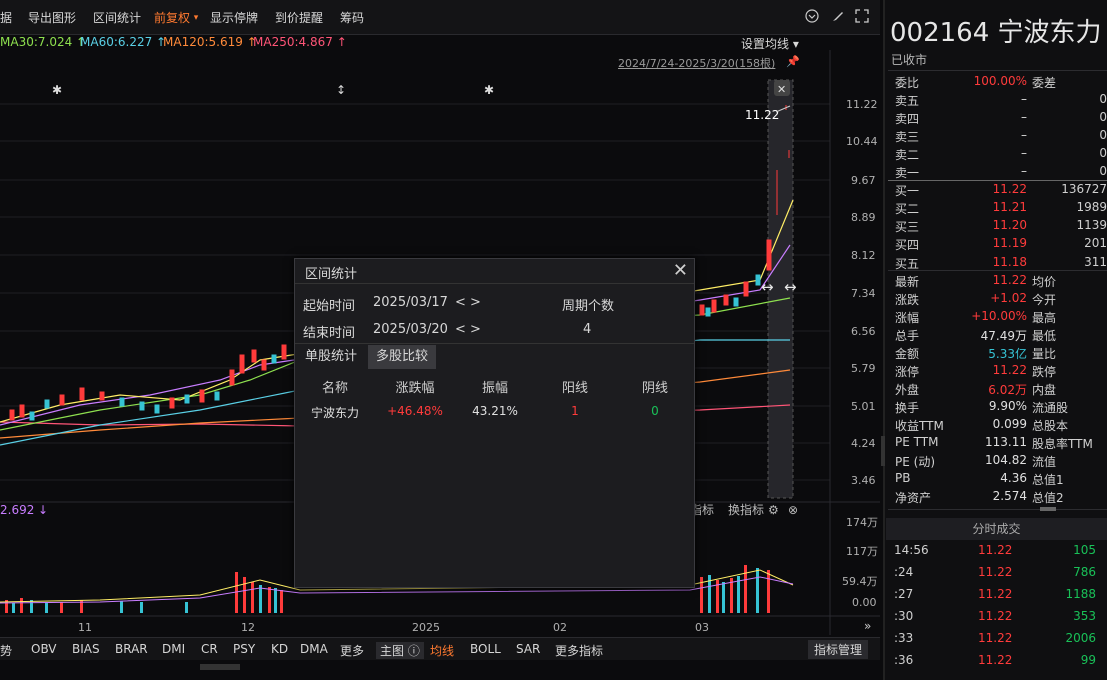  I want to click on tick-volume: 99, so click(1088, 660).